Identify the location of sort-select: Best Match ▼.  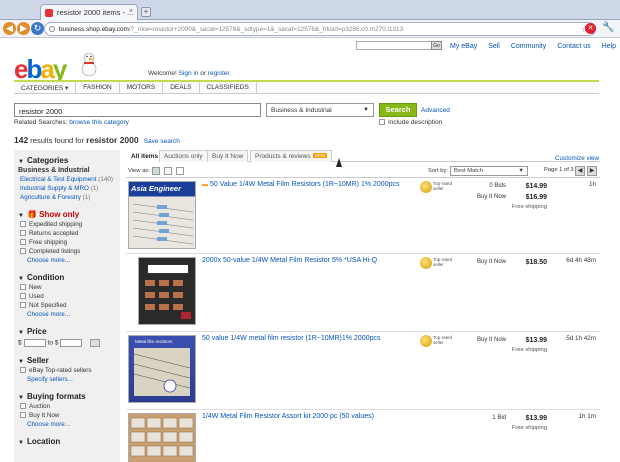
(489, 171).